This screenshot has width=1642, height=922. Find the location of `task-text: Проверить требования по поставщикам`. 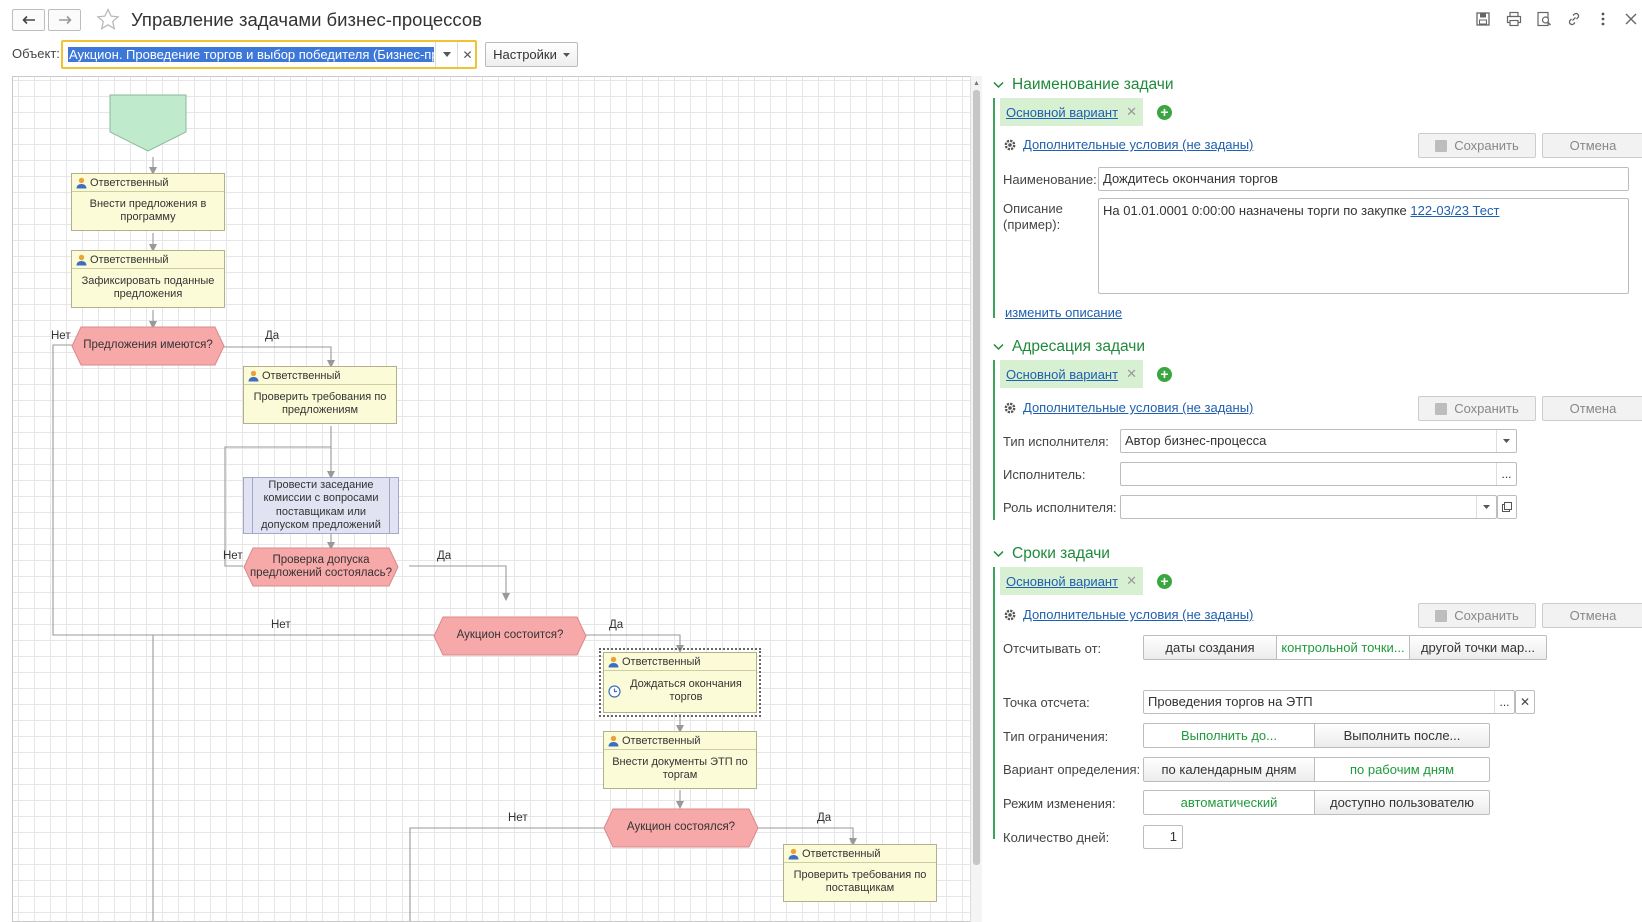

task-text: Проверить требования по поставщикам is located at coordinates (860, 881).